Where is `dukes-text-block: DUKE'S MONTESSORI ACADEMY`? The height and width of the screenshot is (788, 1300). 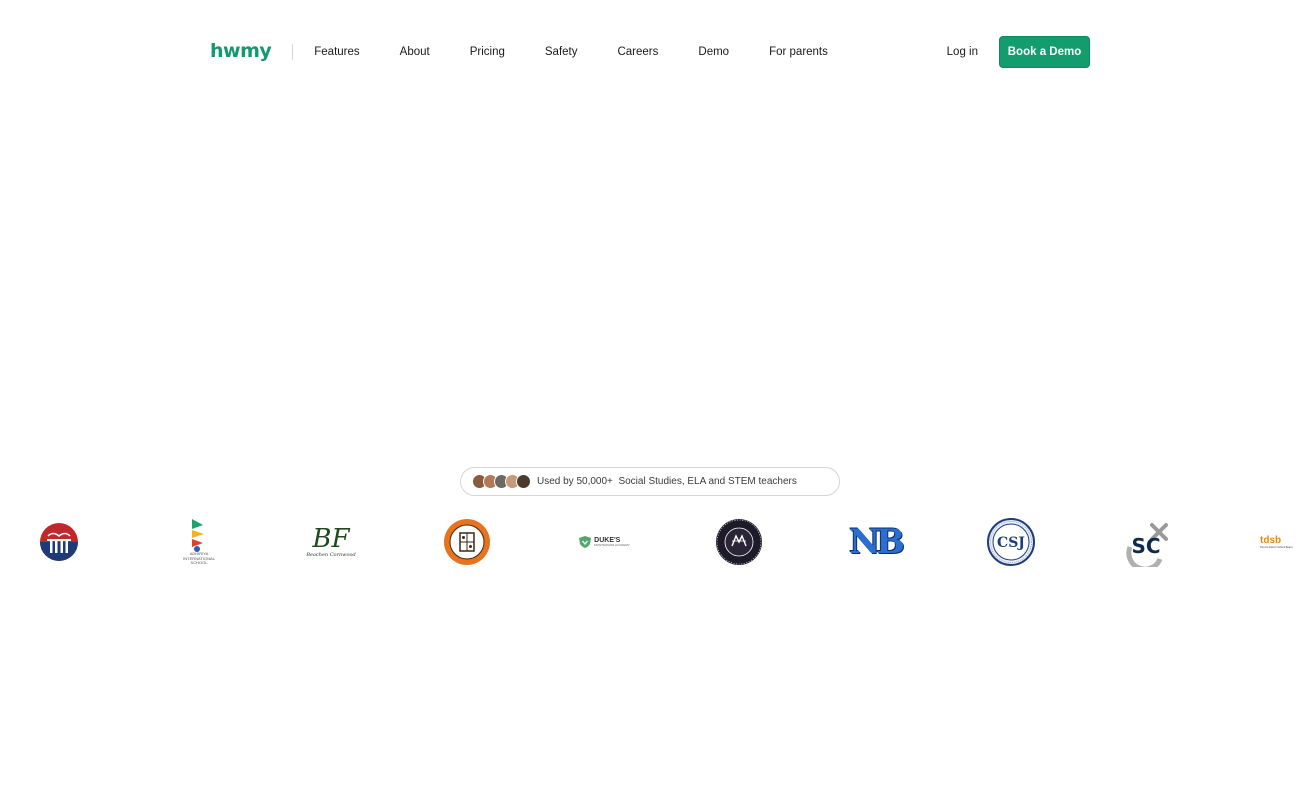
dukes-text-block: DUKE'S MONTESSORI ACADEMY is located at coordinates (612, 542).